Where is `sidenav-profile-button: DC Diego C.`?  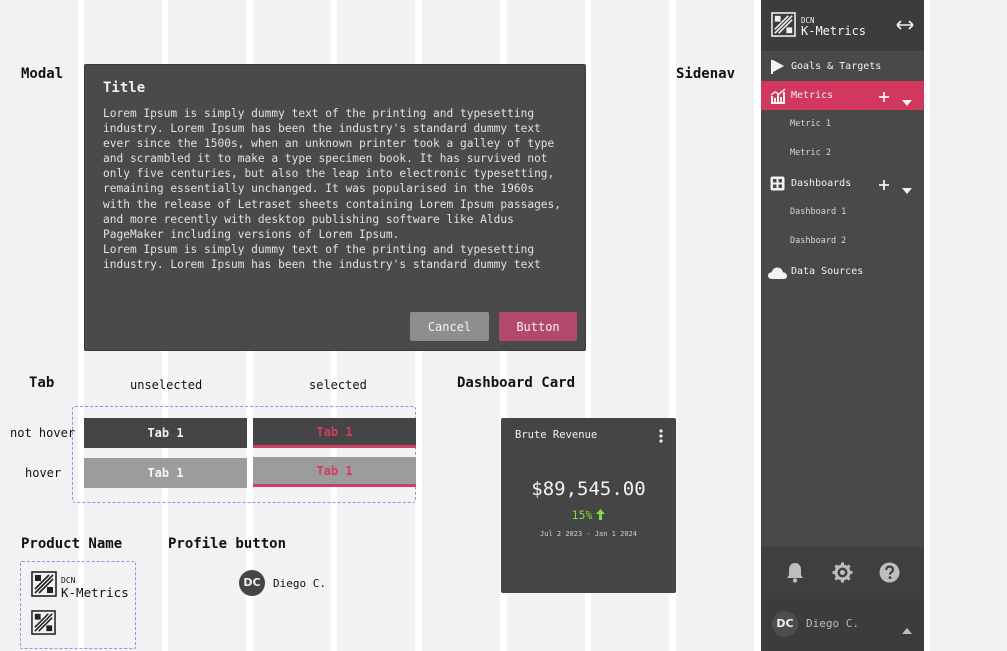
sidenav-profile-button: DC Diego C. is located at coordinates (842, 625).